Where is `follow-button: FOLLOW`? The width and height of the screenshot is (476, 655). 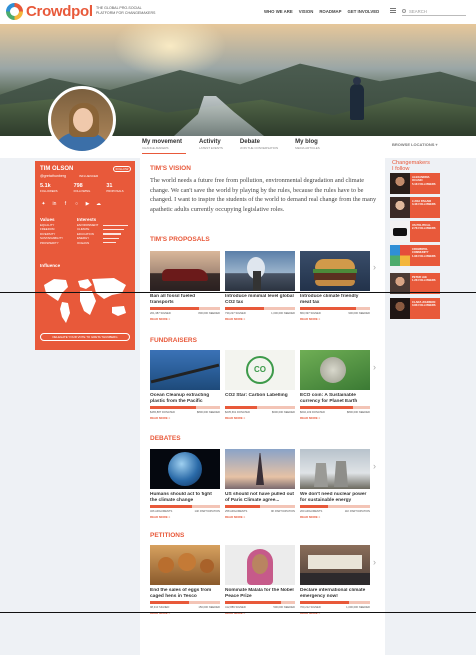 follow-button: FOLLOW is located at coordinates (122, 169).